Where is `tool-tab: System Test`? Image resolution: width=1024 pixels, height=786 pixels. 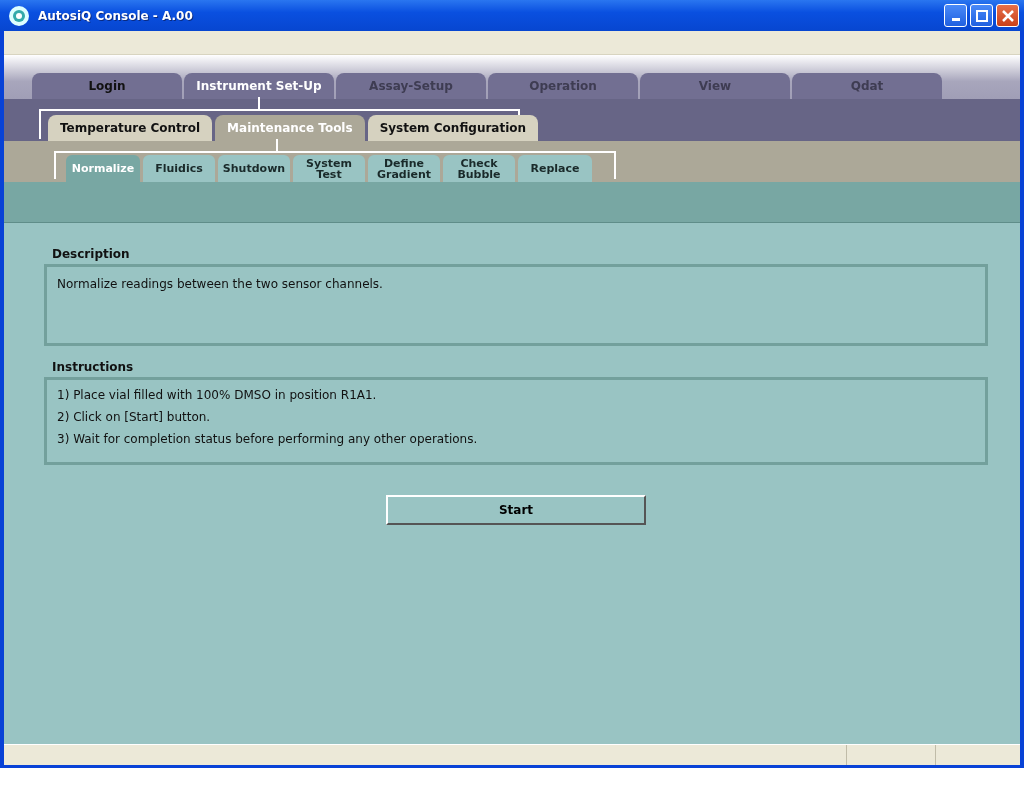 tool-tab: System Test is located at coordinates (329, 168).